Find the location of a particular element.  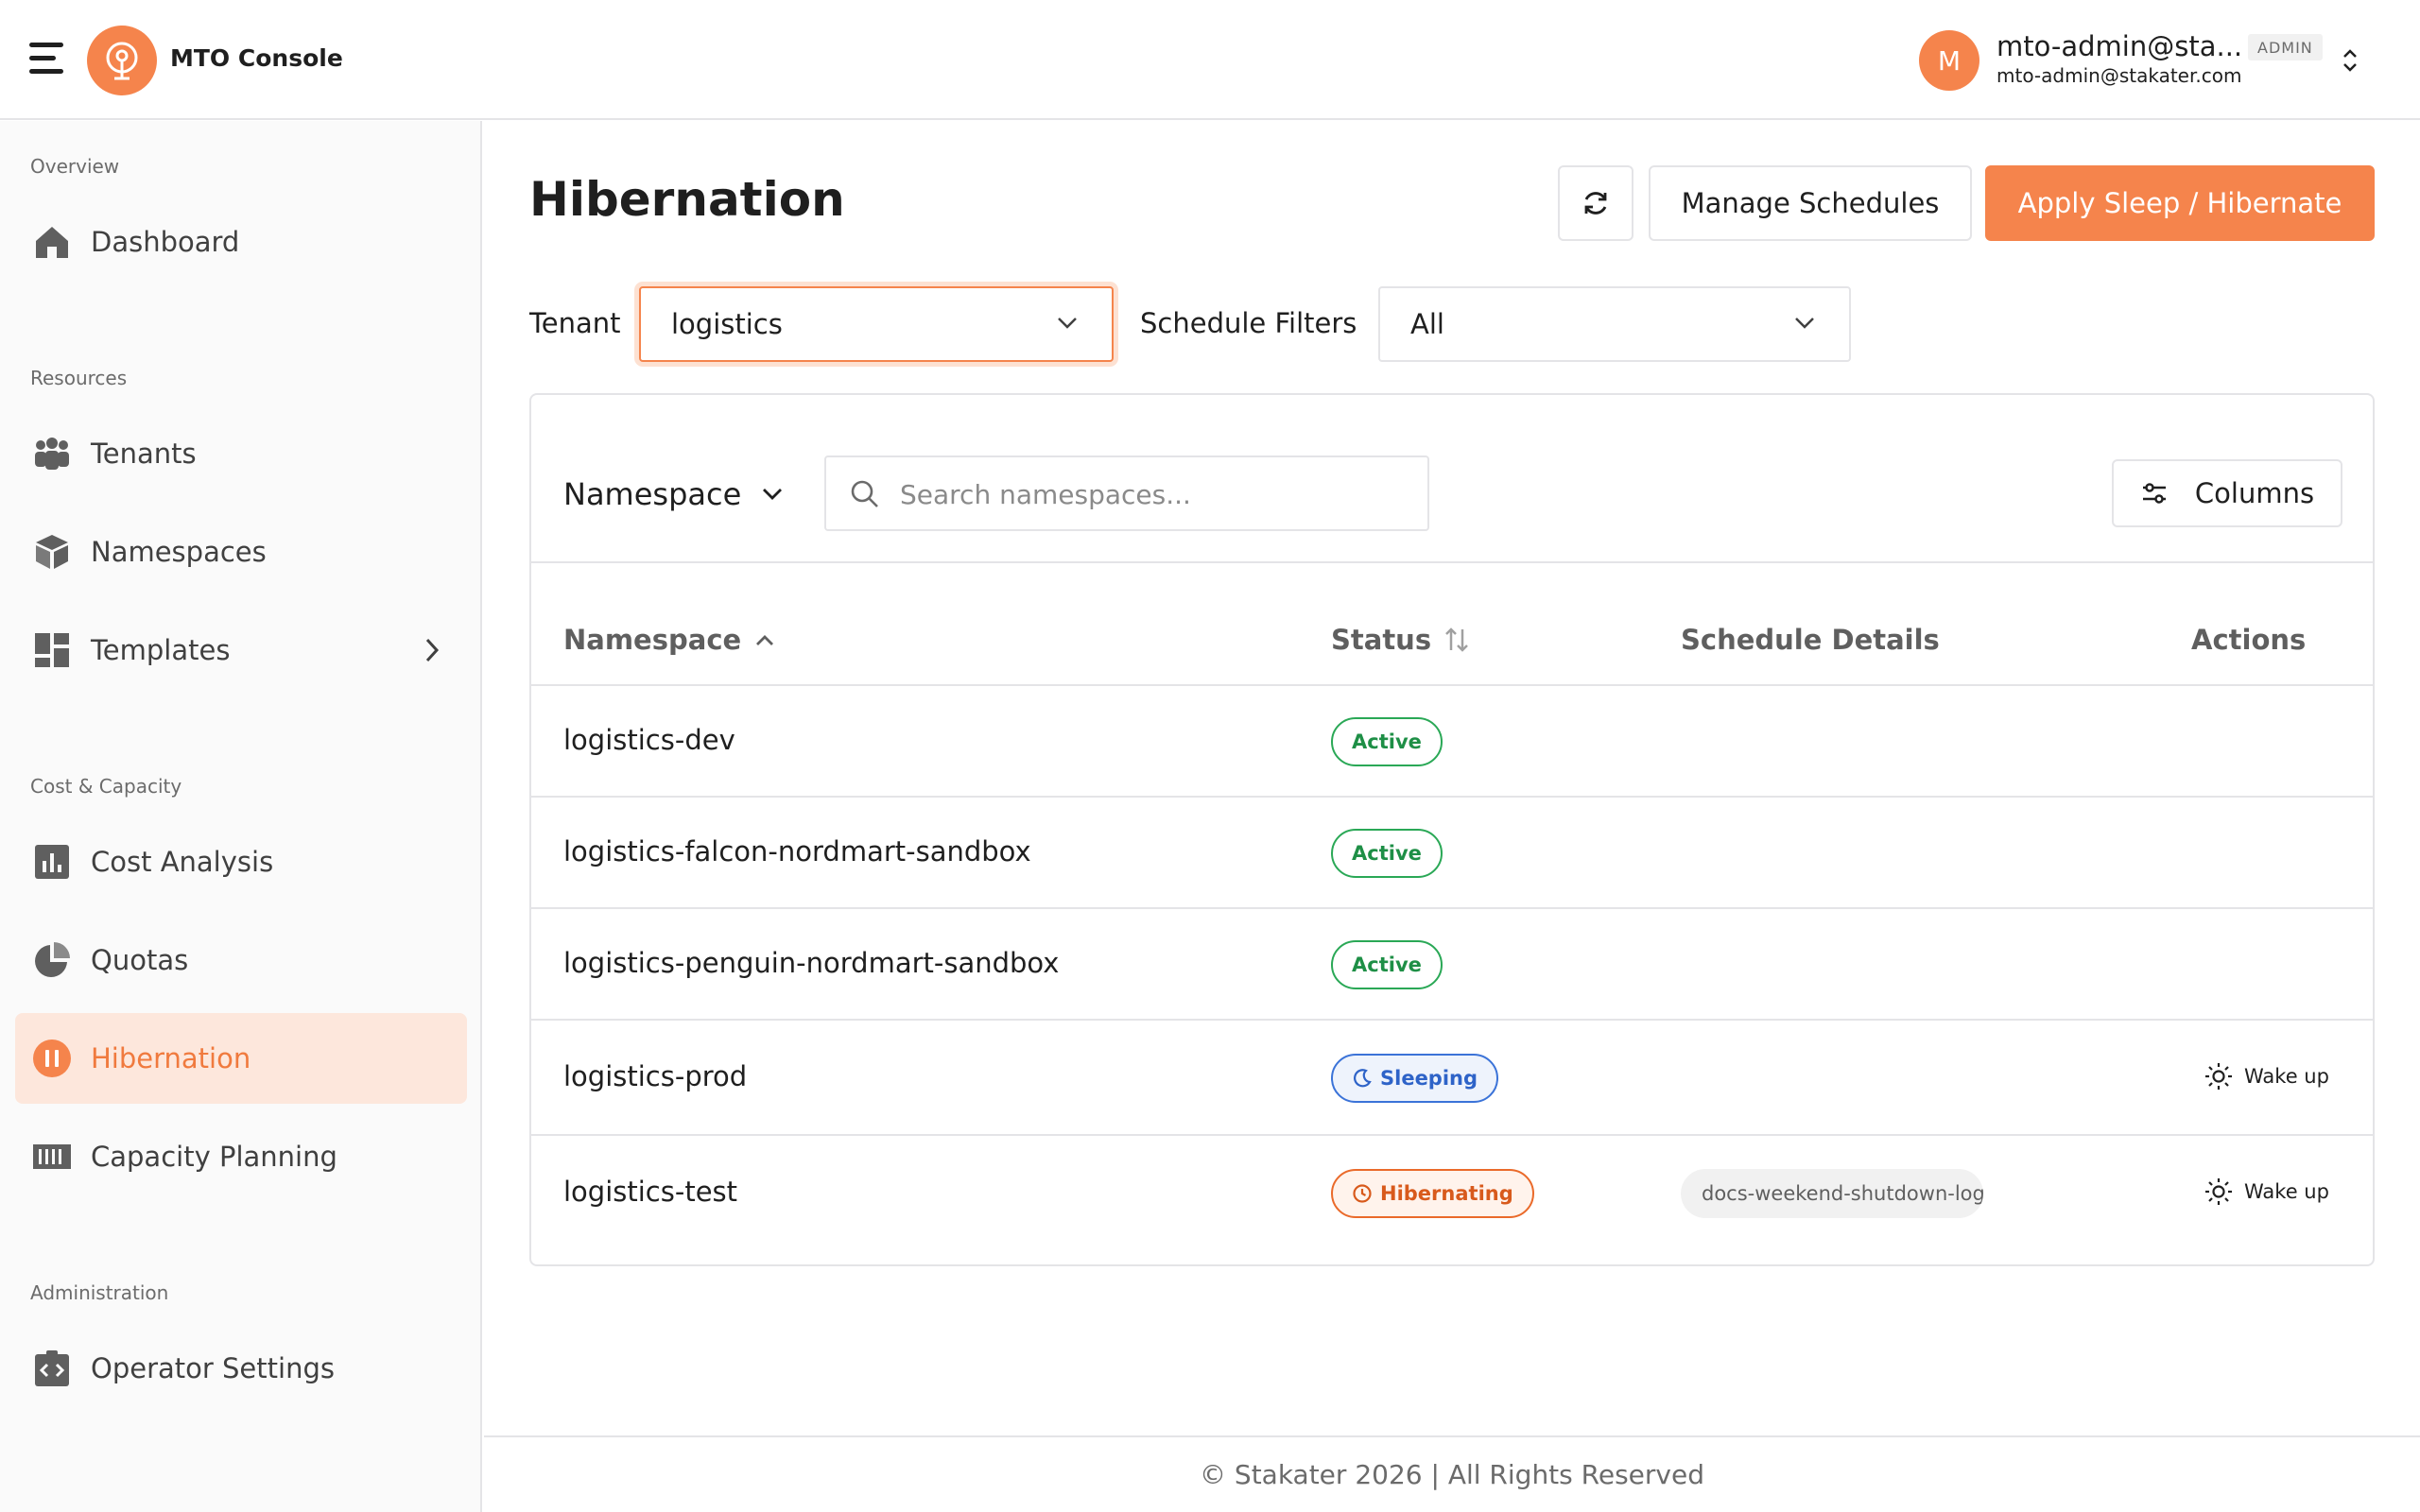

column-header-status: Status is located at coordinates (1401, 640).